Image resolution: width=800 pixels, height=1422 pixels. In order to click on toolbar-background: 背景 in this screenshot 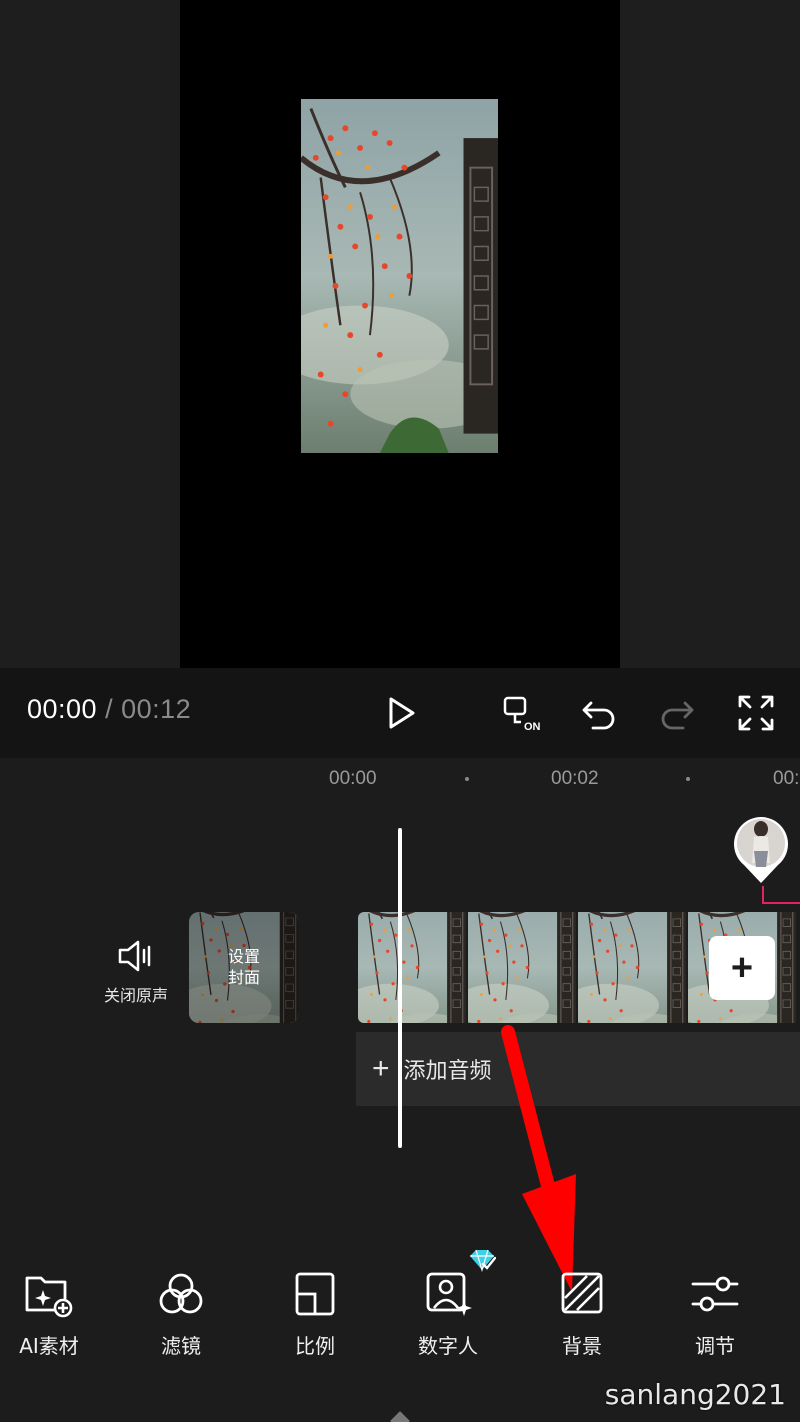, I will do `click(582, 1315)`.